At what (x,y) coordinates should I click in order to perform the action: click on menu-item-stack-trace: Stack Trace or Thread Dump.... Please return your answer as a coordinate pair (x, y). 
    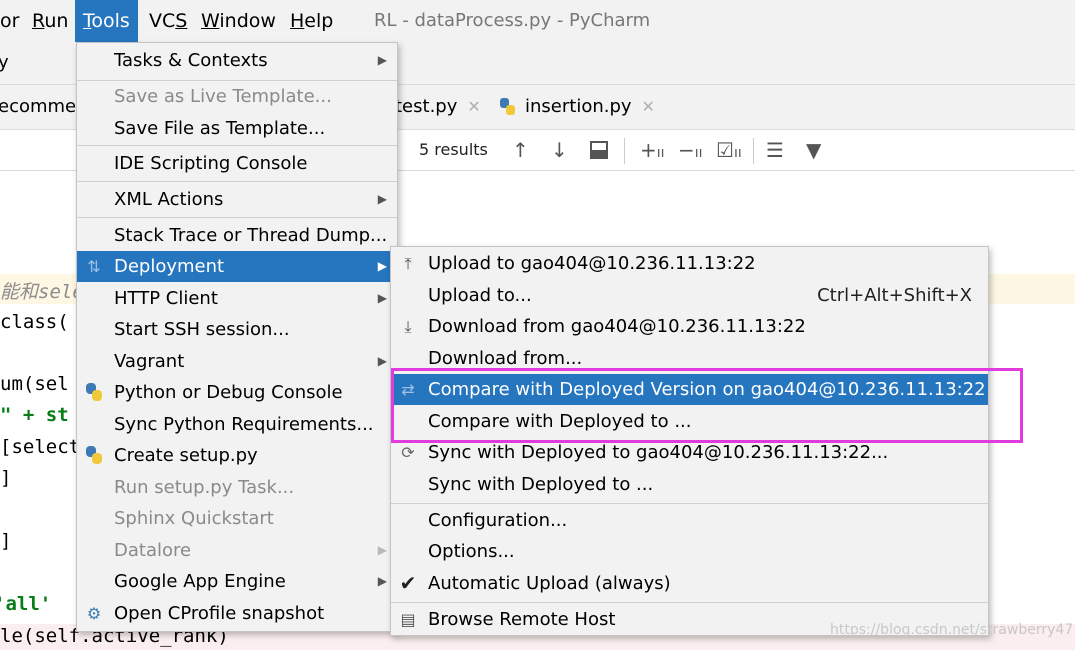
    Looking at the image, I should click on (237, 235).